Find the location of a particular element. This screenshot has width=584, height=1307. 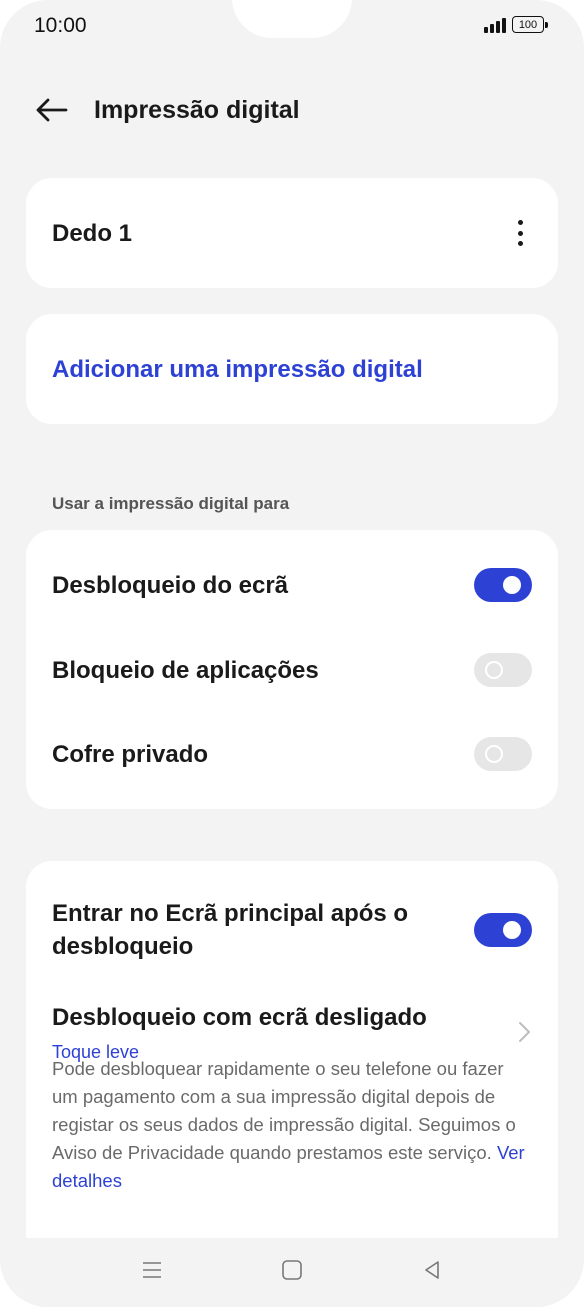

home-square-icon is located at coordinates (292, 1270).